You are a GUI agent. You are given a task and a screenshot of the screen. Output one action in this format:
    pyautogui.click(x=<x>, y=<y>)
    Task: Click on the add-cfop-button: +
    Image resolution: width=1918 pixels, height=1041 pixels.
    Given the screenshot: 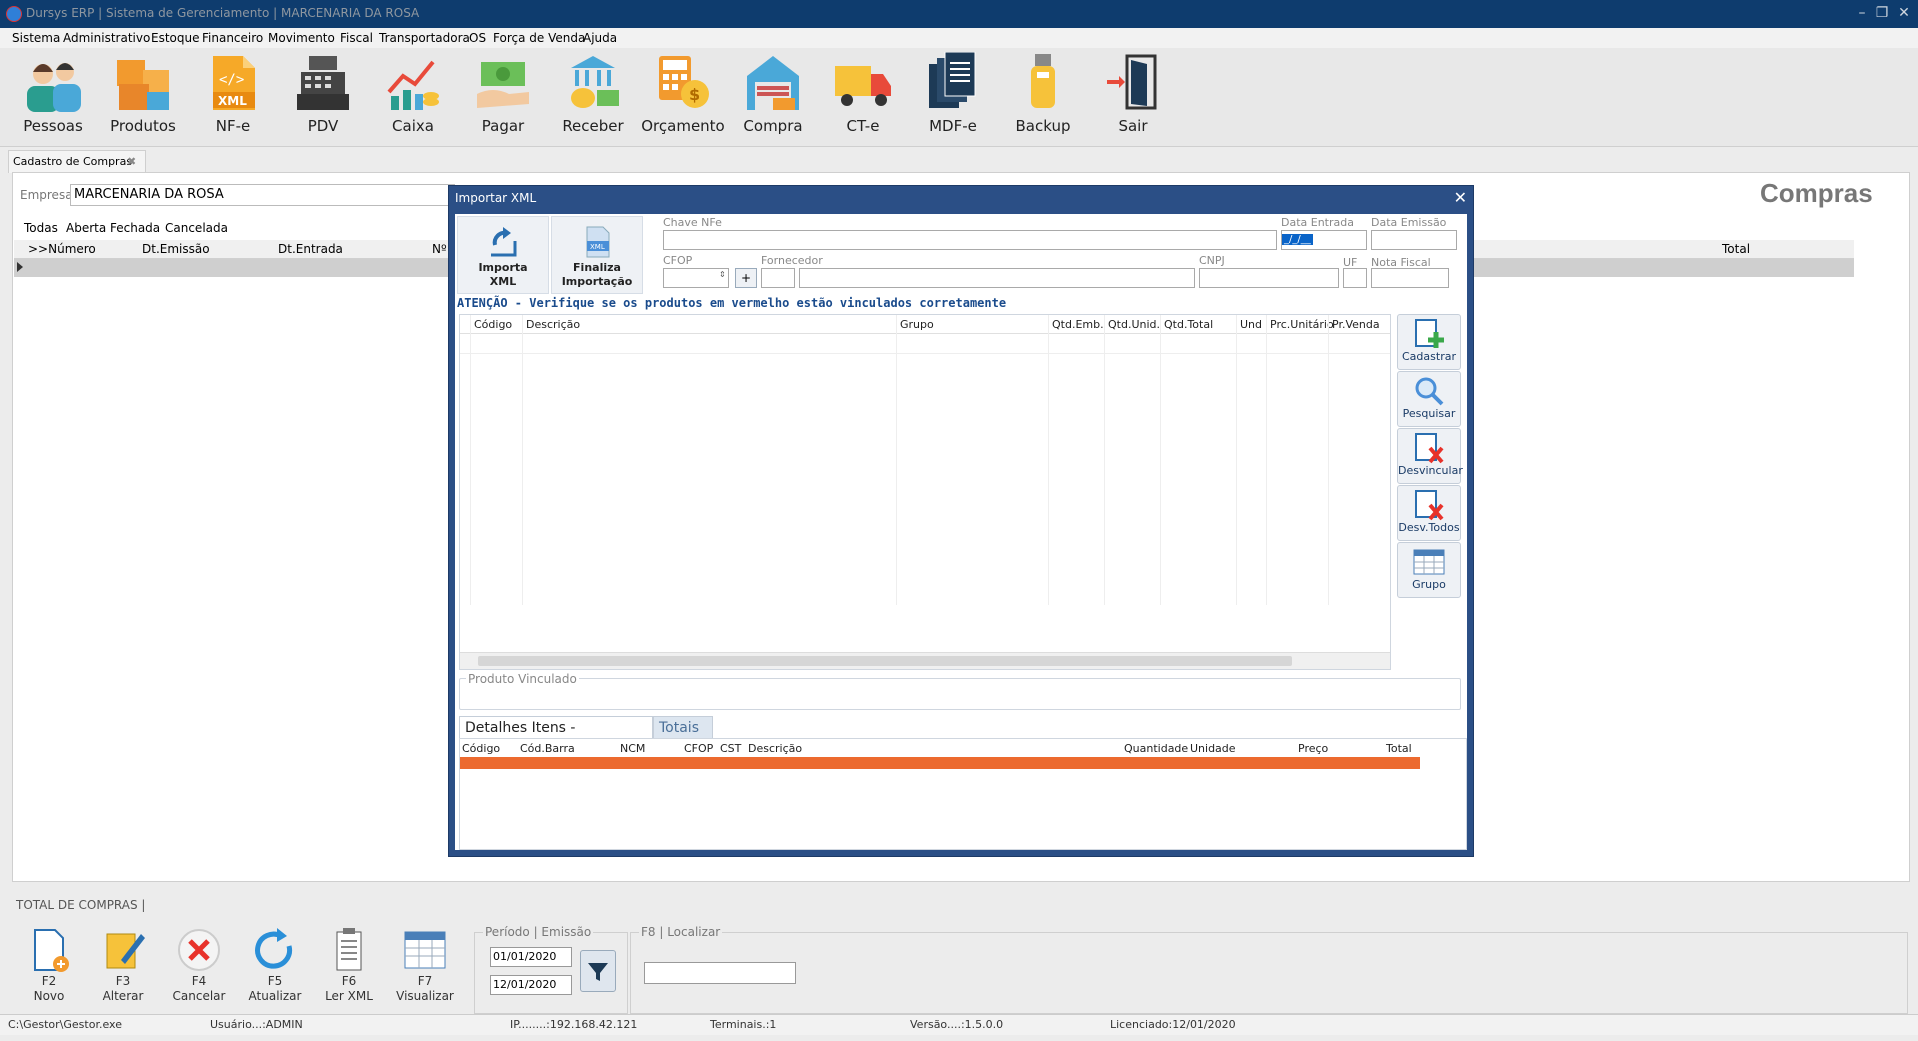 What is the action you would take?
    pyautogui.click(x=746, y=278)
    